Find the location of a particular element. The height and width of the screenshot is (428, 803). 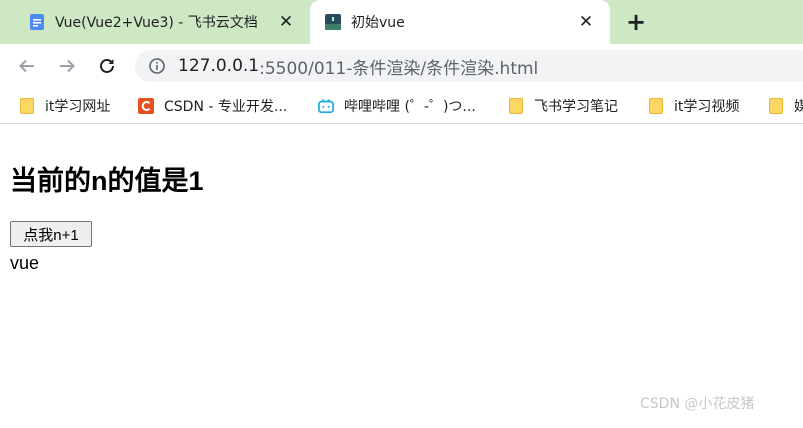

tab-title: Vue(Vue2+Vue3) - 飞书云文档 is located at coordinates (156, 23).